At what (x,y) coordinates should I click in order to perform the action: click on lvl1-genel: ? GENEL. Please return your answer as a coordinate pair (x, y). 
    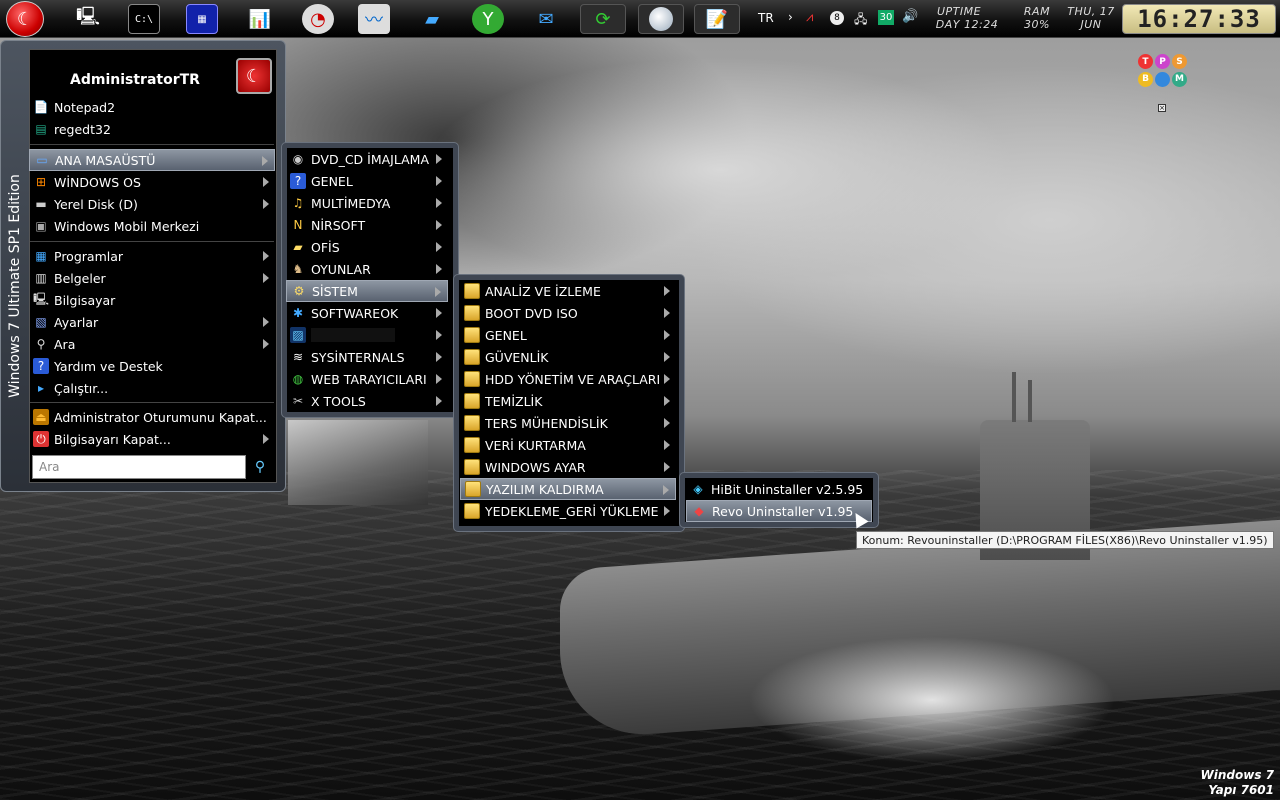
    Looking at the image, I should click on (367, 181).